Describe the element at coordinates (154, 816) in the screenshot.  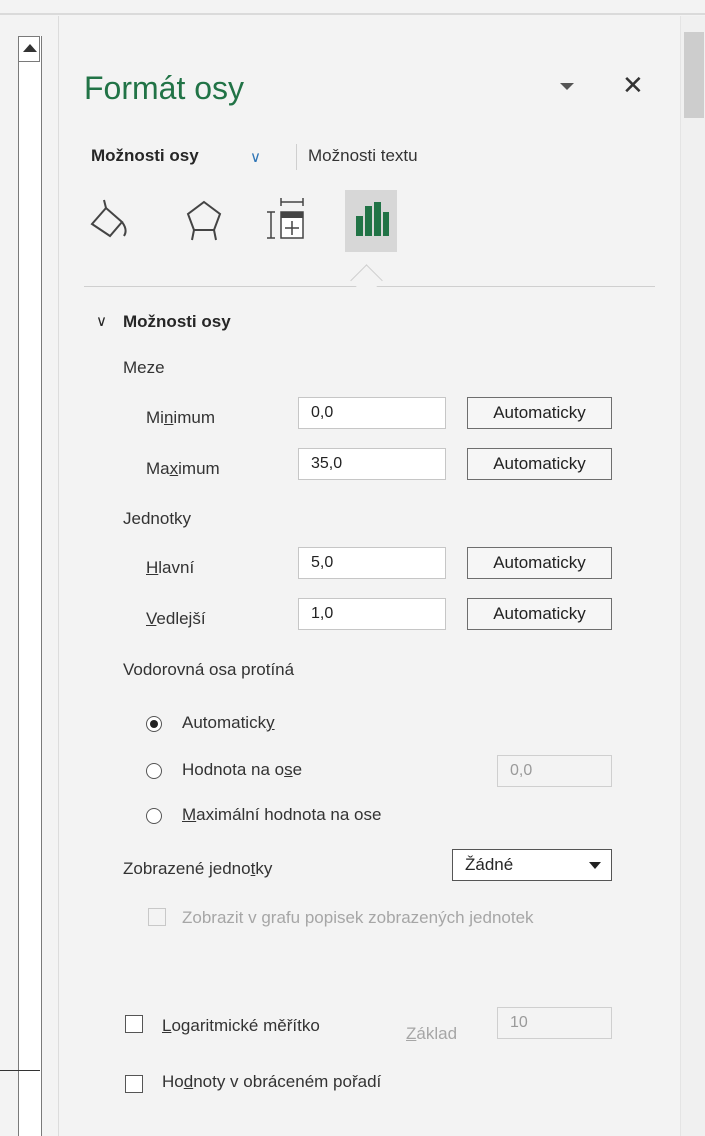
I see `crosses-max-radio` at that location.